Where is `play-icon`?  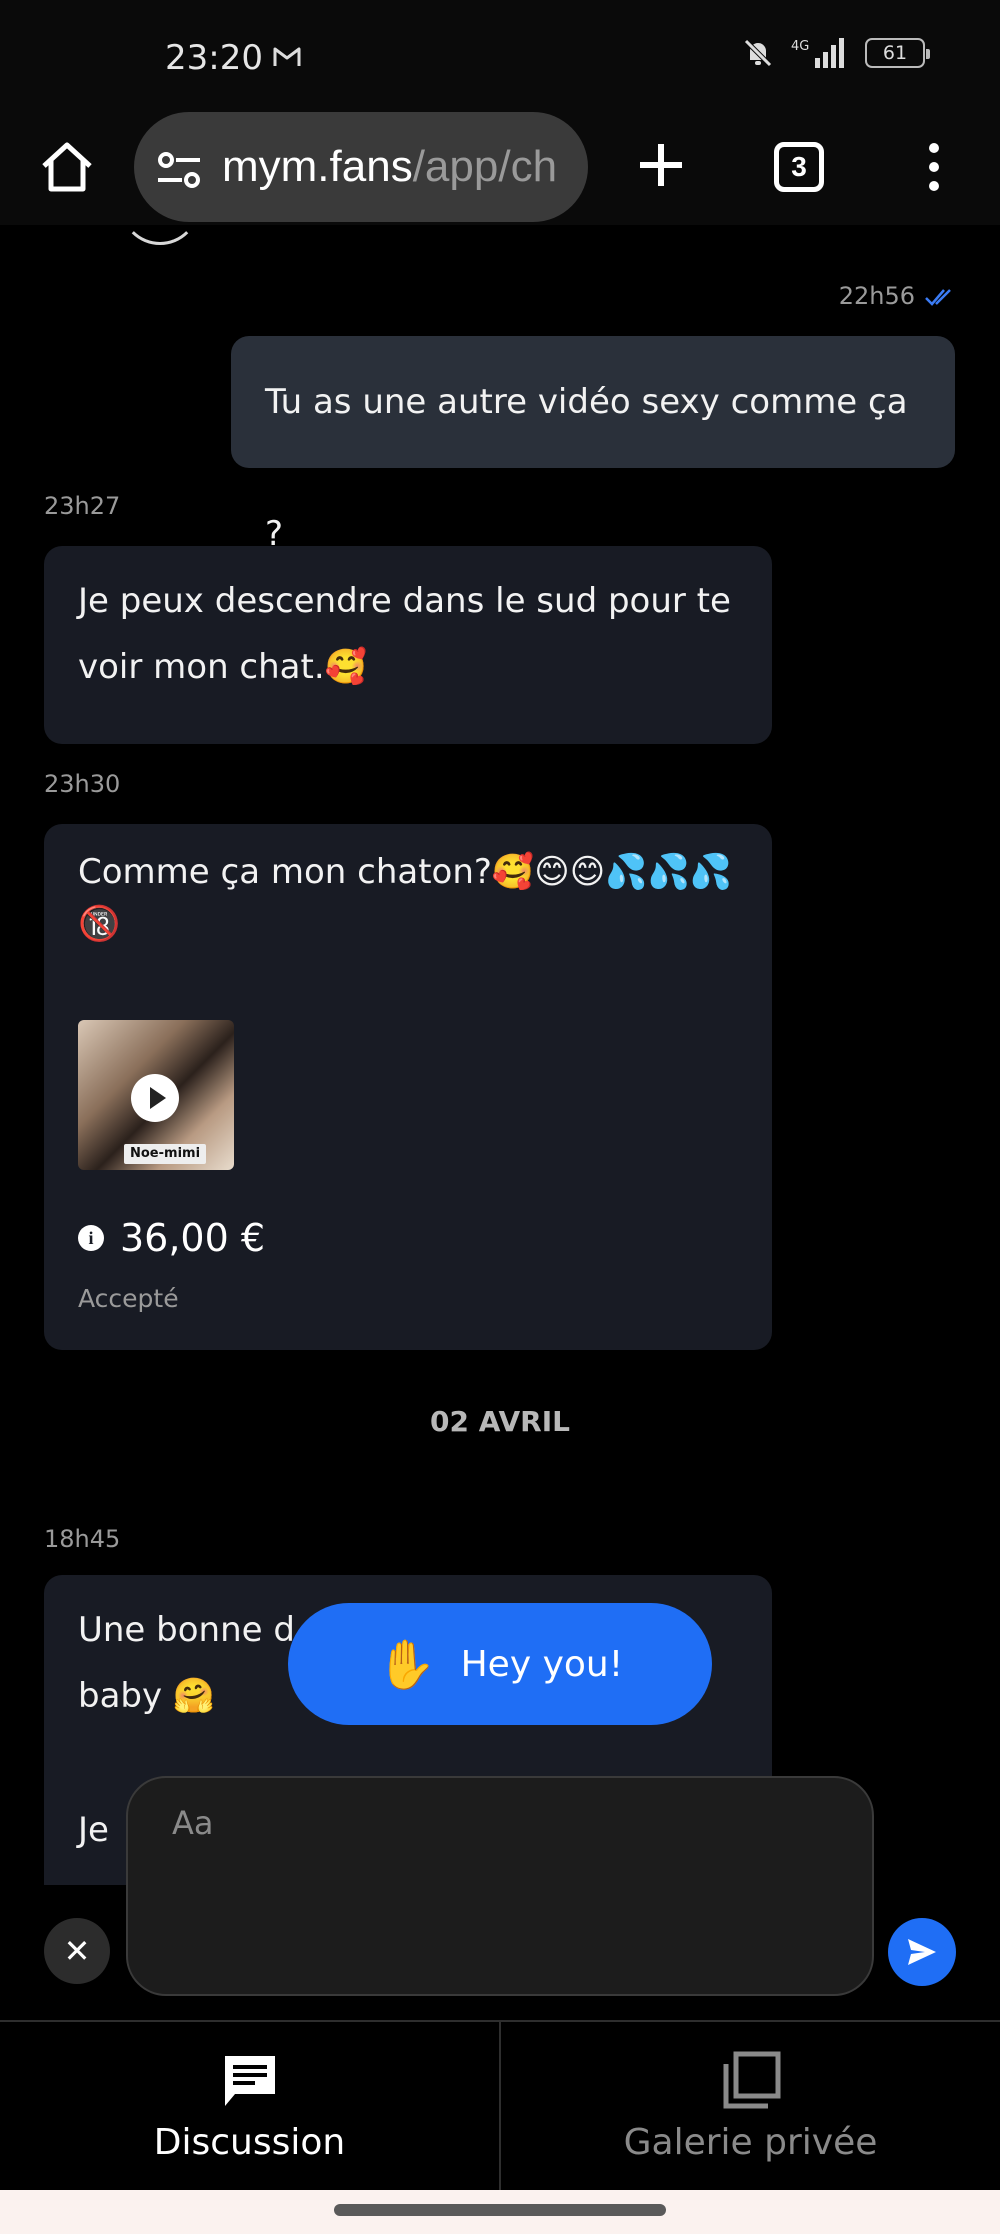
play-icon is located at coordinates (155, 1098).